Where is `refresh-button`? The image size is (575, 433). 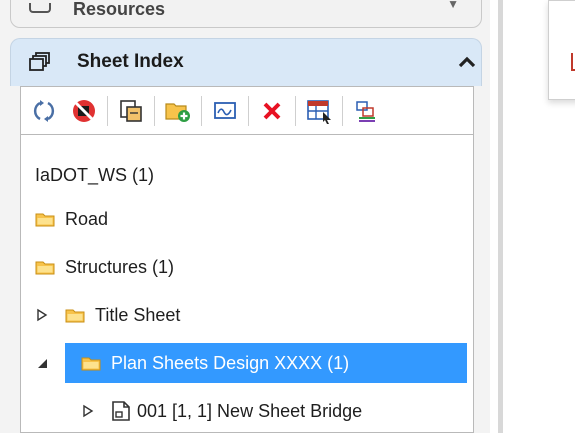
refresh-button is located at coordinates (44, 111).